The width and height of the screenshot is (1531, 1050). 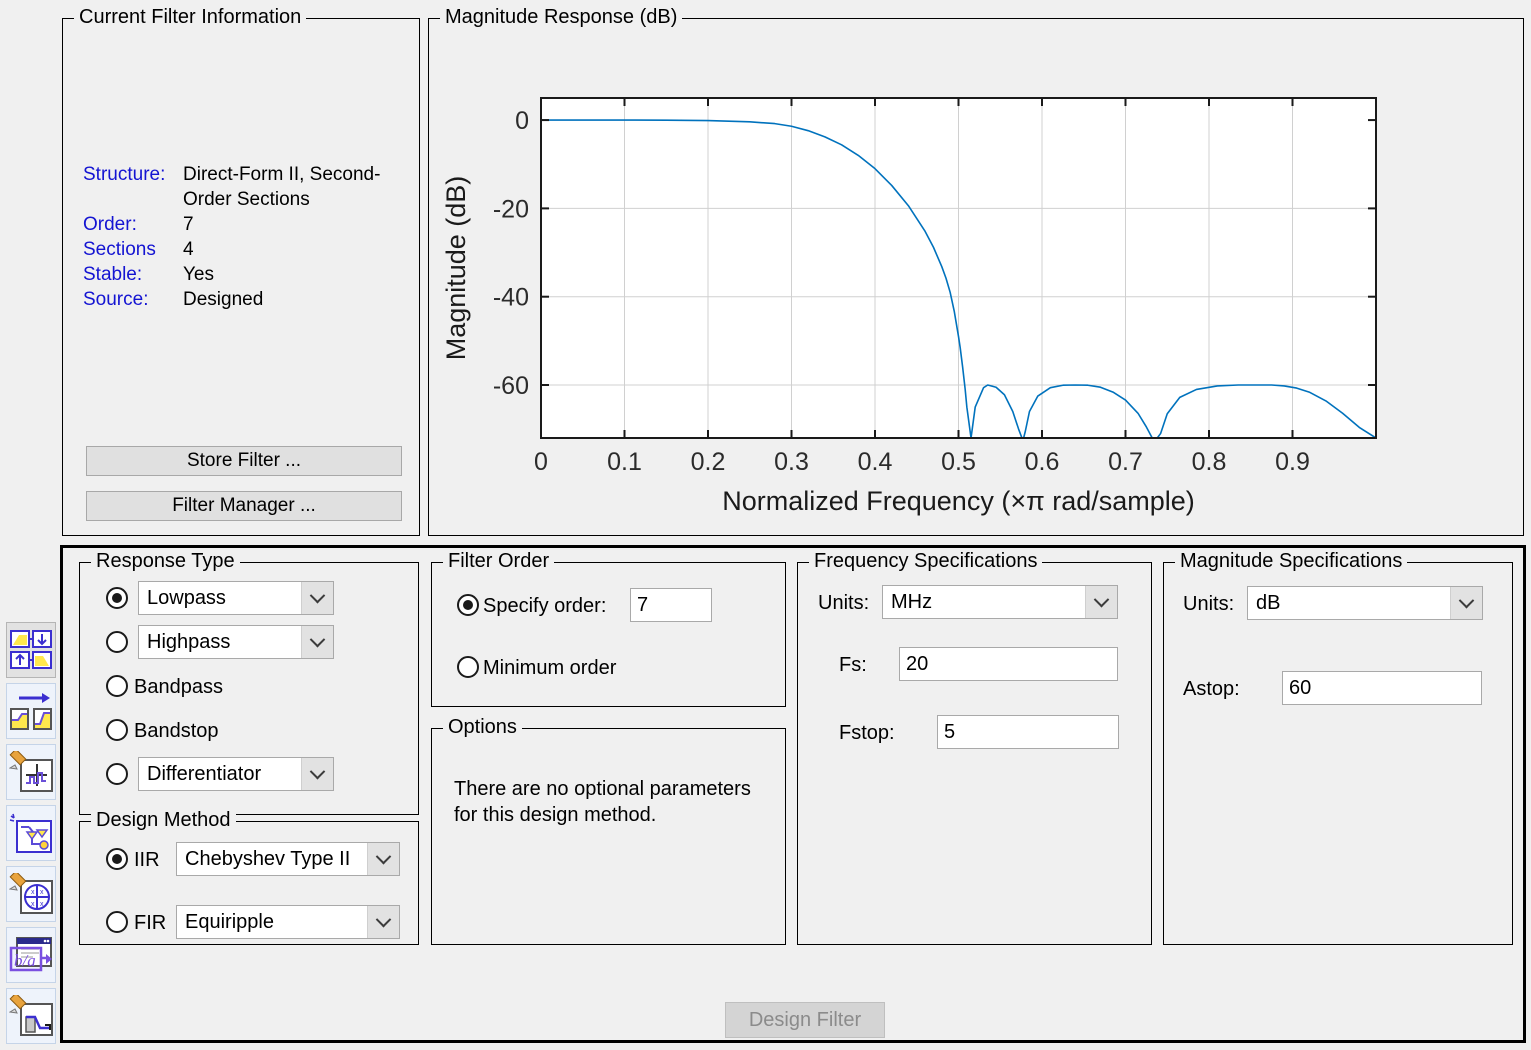 I want to click on pole-zero-editor-icon, so click(x=31, y=771).